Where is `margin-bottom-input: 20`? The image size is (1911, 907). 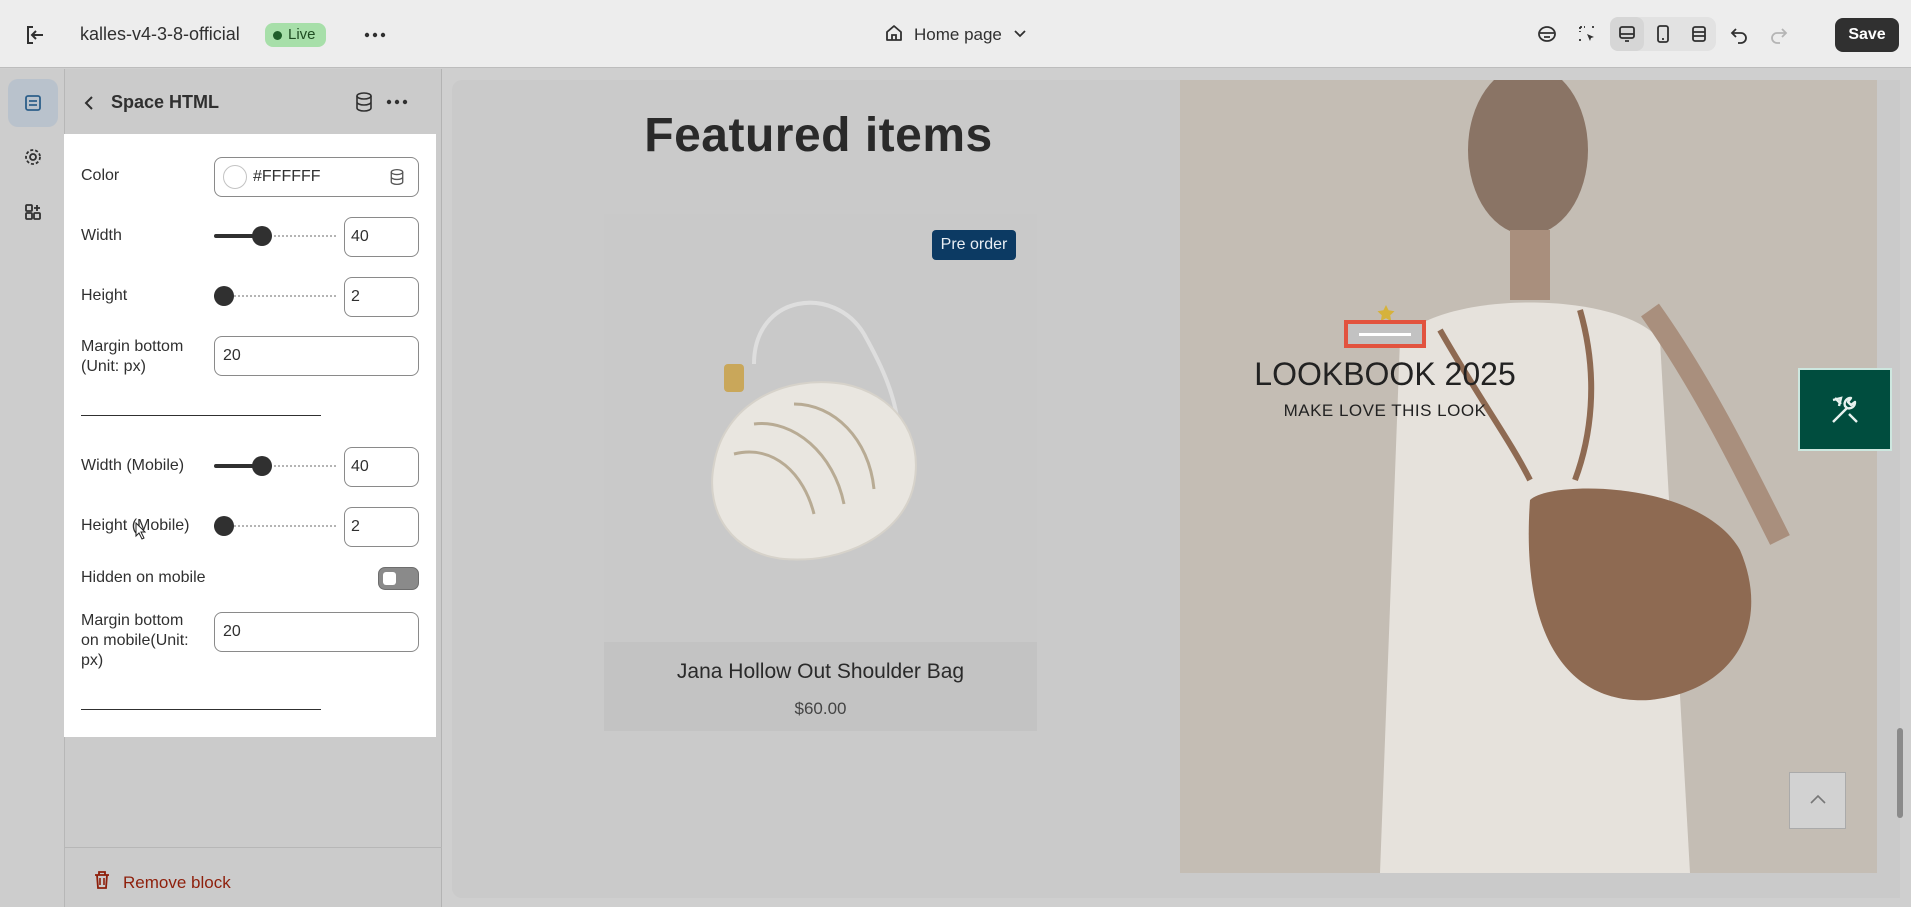 margin-bottom-input: 20 is located at coordinates (316, 356).